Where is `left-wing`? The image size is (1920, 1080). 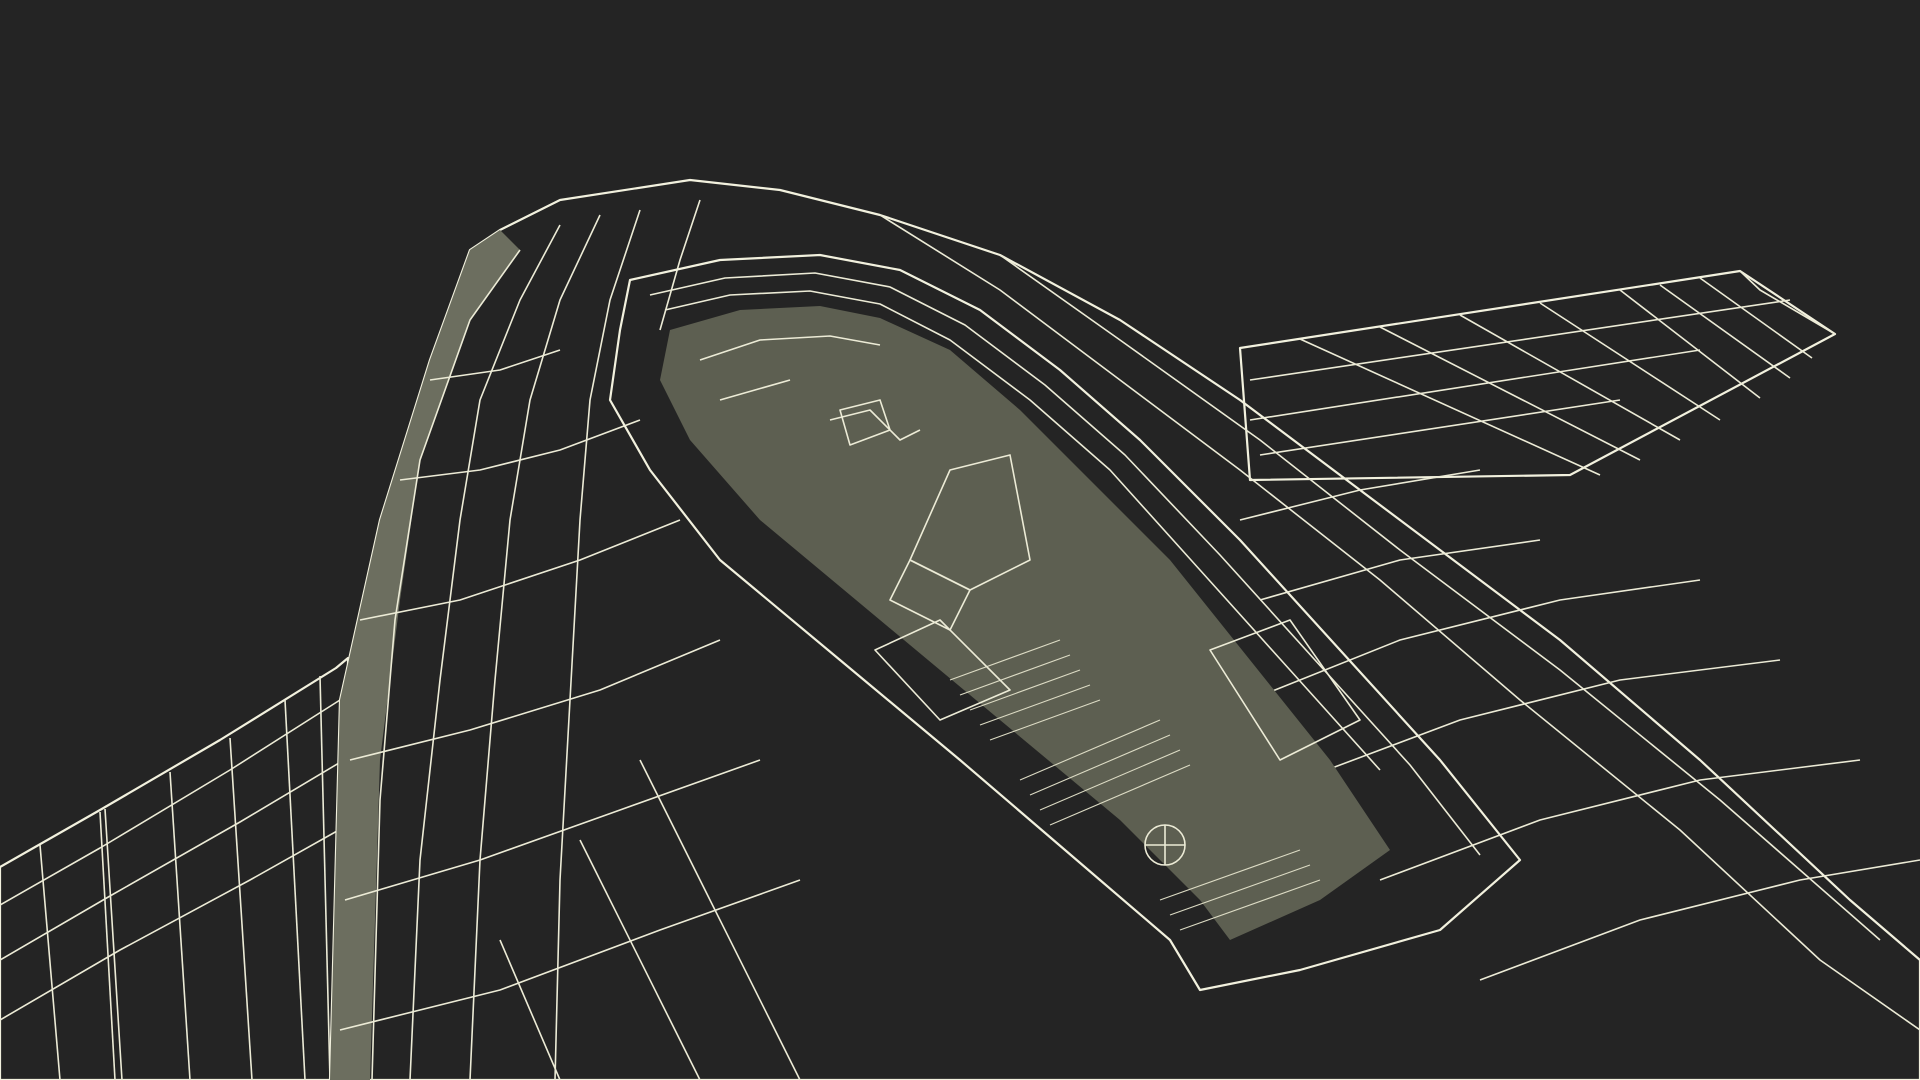
left-wing is located at coordinates (175, 868).